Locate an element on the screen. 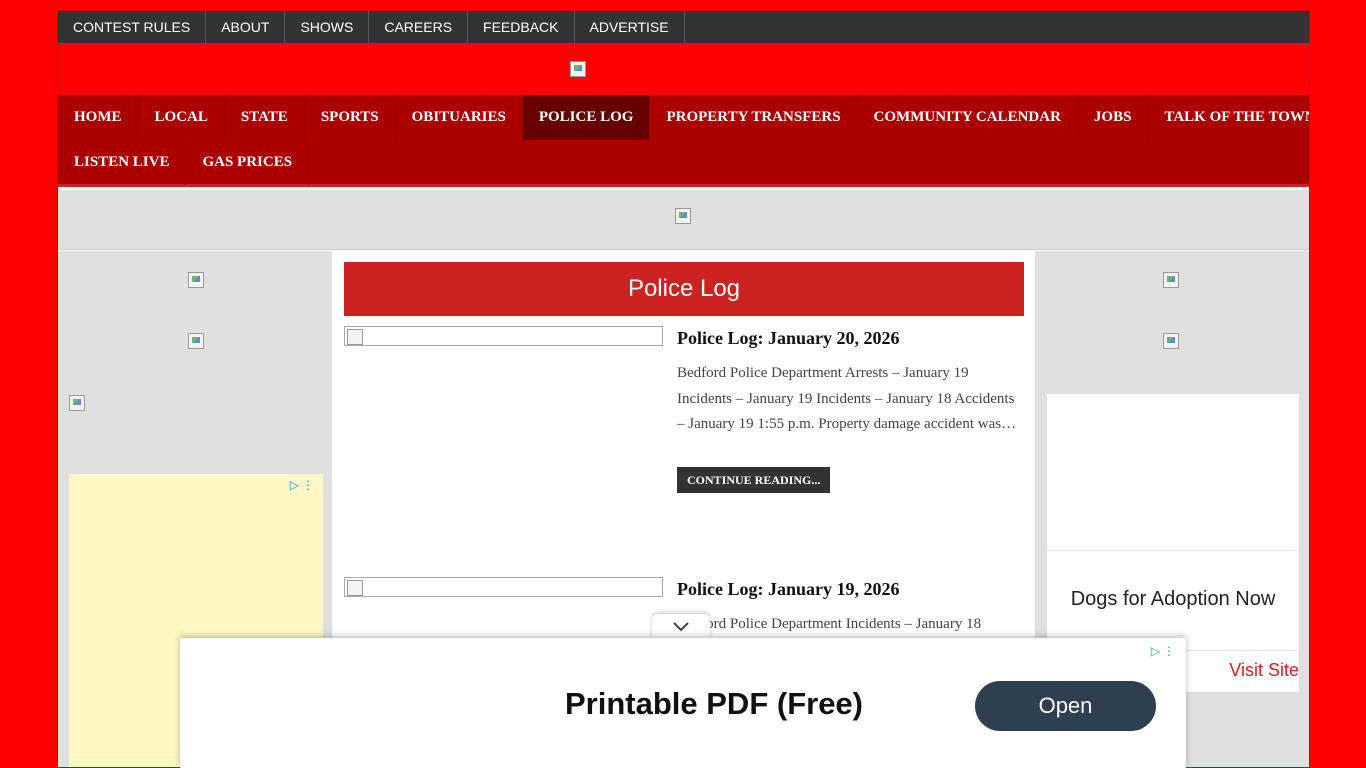  section-title: Police Log is located at coordinates (684, 289).